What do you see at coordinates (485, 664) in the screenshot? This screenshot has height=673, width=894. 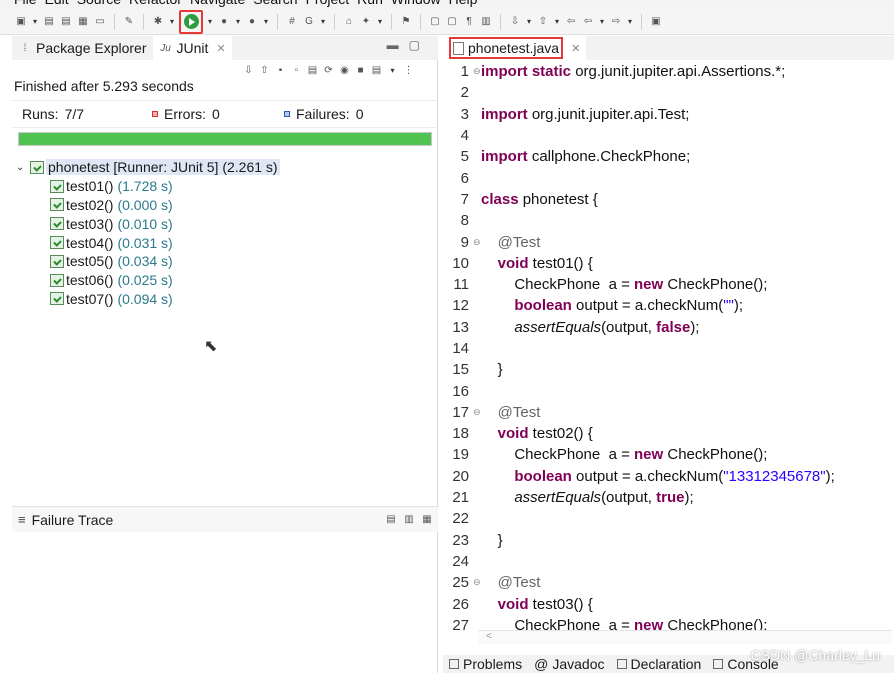 I see `tab-problems: Problems` at bounding box center [485, 664].